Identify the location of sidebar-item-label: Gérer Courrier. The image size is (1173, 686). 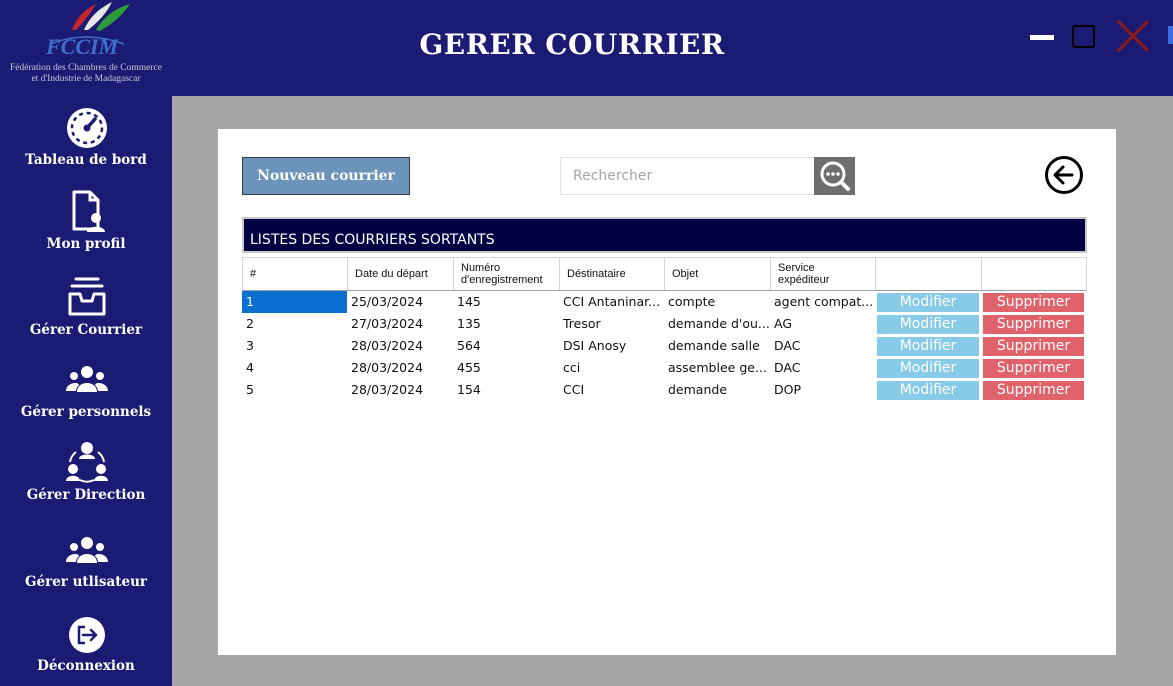
(86, 330).